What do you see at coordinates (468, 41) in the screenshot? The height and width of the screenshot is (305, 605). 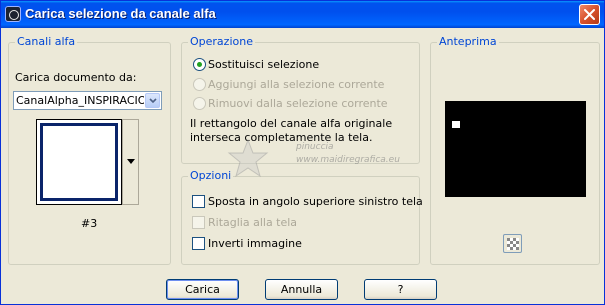 I see `group-title-anteprima: Anteprima` at bounding box center [468, 41].